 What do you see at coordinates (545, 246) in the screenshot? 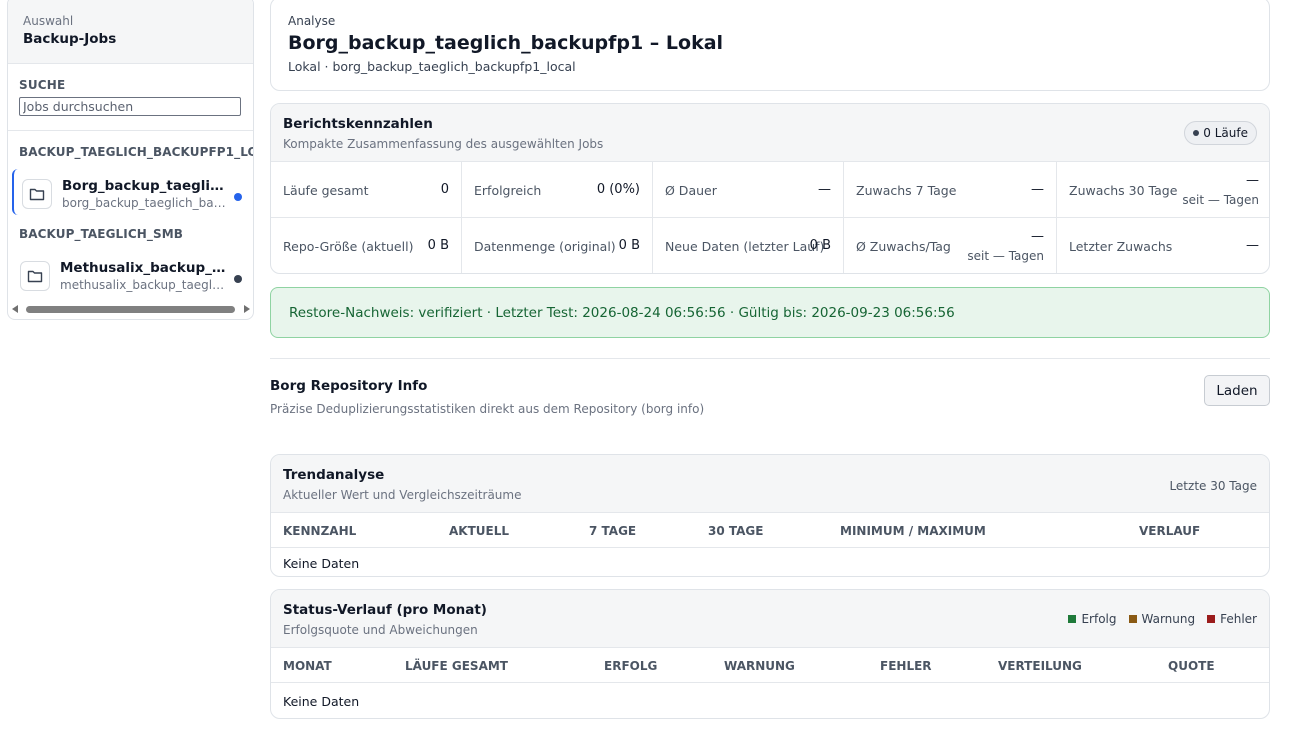
I see `kpi-label: Datenmenge (original)` at bounding box center [545, 246].